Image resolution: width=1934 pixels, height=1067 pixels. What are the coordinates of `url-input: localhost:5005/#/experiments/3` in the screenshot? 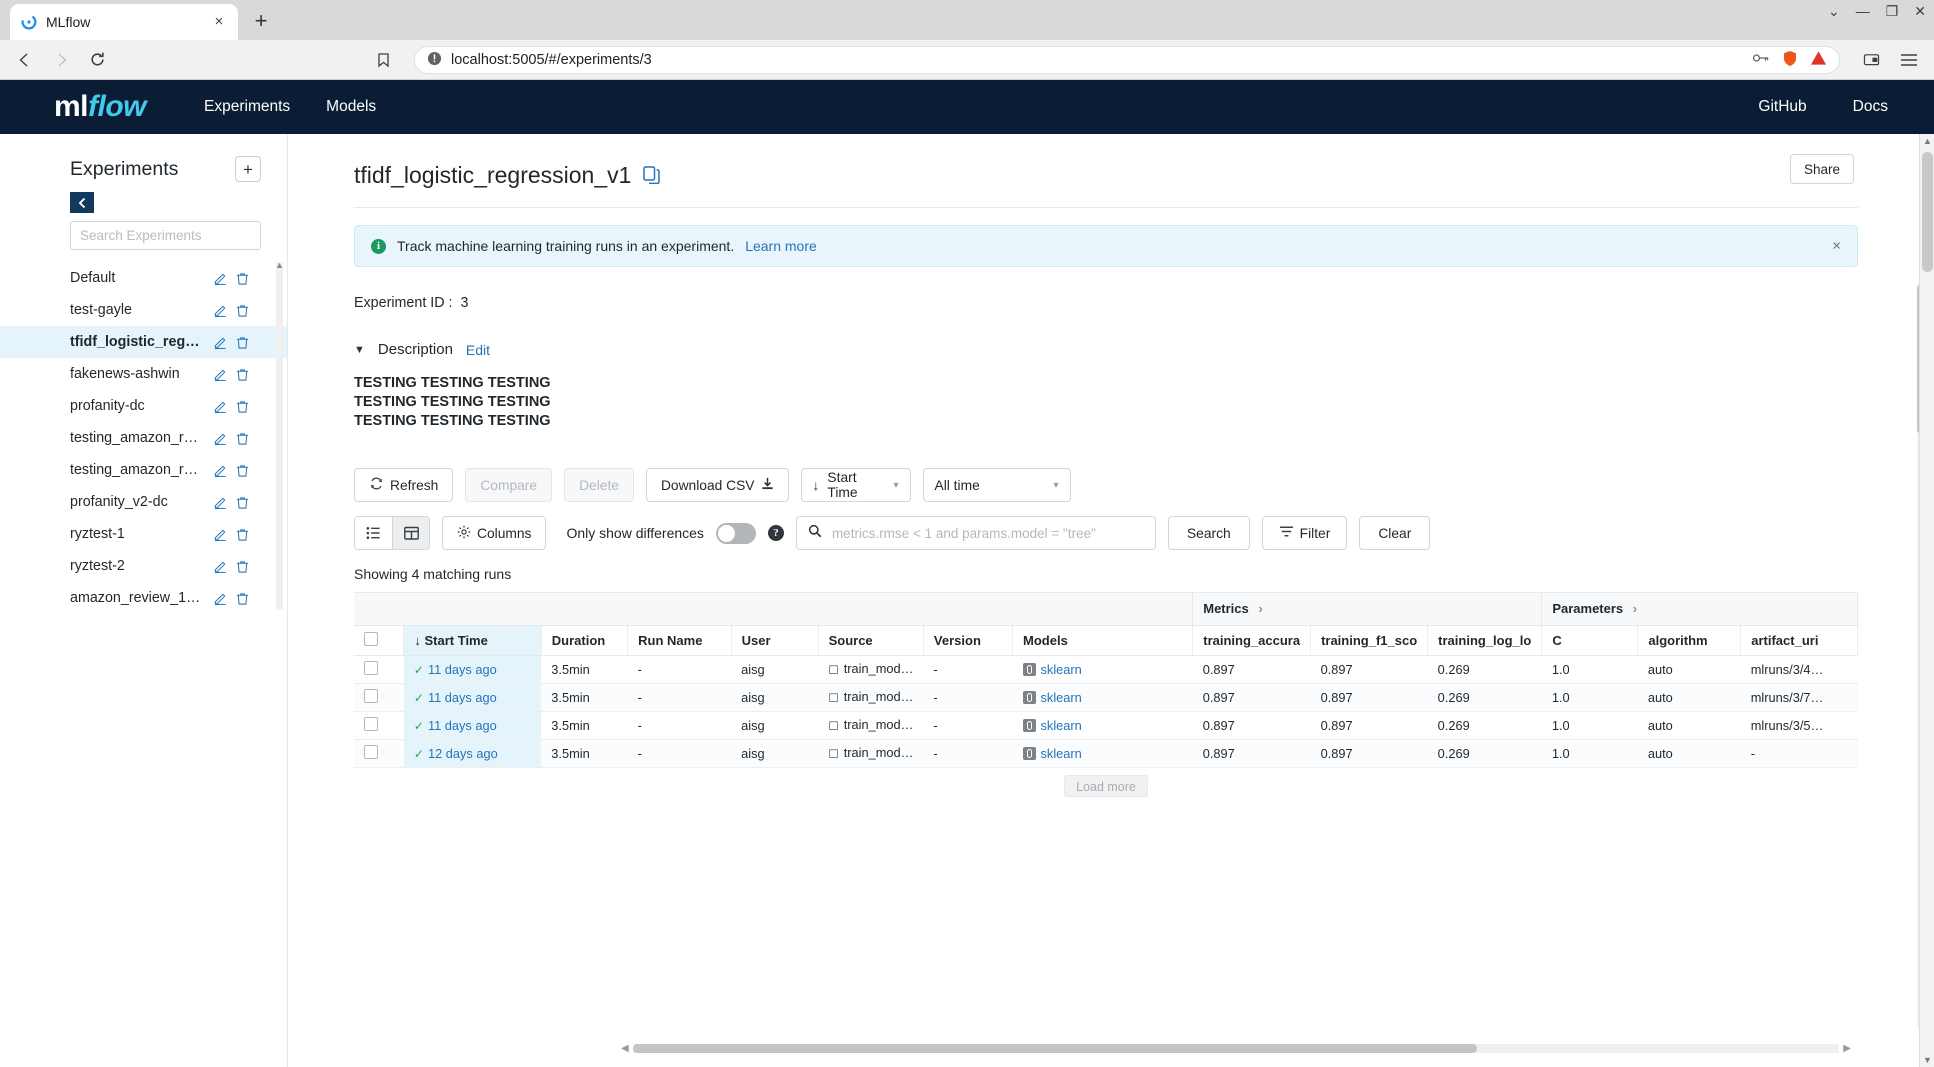 It's located at (1127, 59).